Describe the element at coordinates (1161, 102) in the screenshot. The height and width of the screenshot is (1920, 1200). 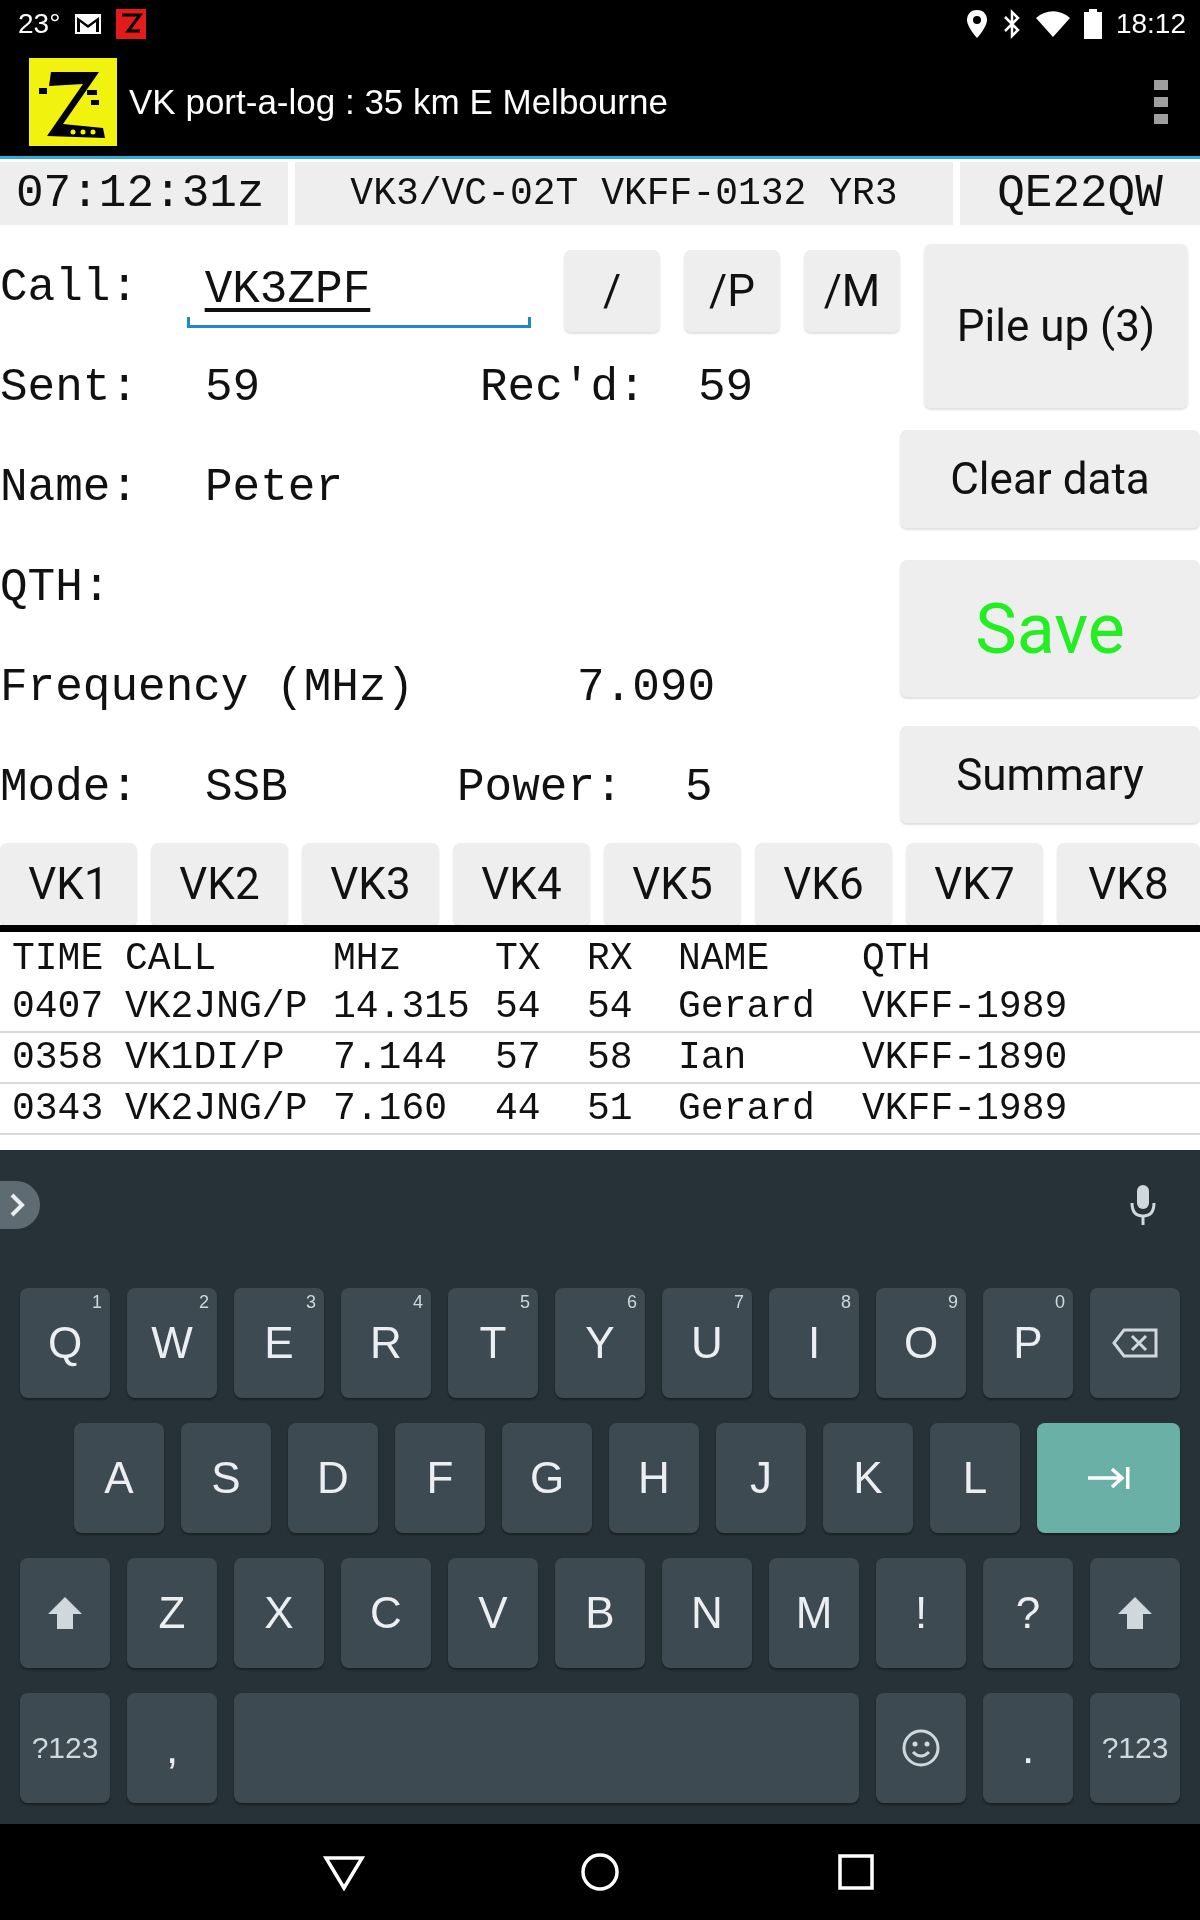
I see `overflow-menu-icon` at that location.